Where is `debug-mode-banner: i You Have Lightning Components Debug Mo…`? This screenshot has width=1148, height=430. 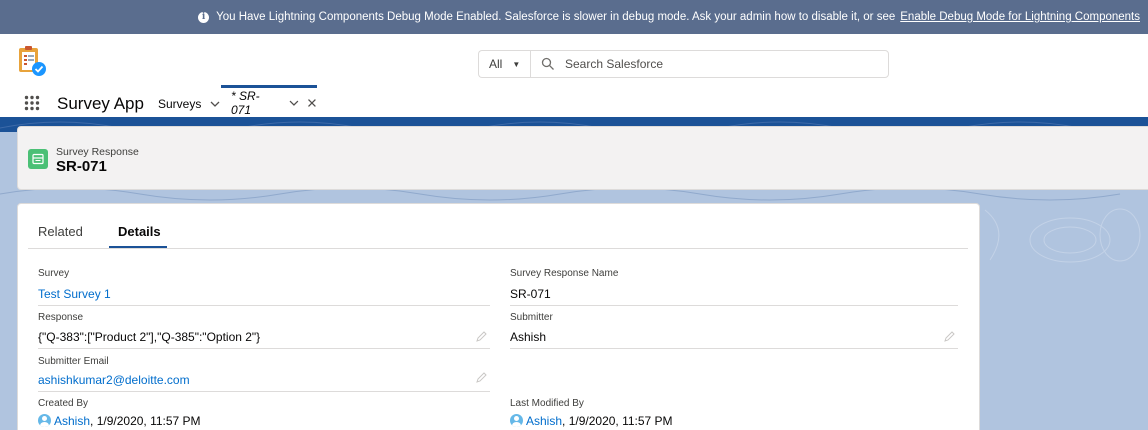
debug-mode-banner: i You Have Lightning Components Debug Mo… is located at coordinates (574, 17).